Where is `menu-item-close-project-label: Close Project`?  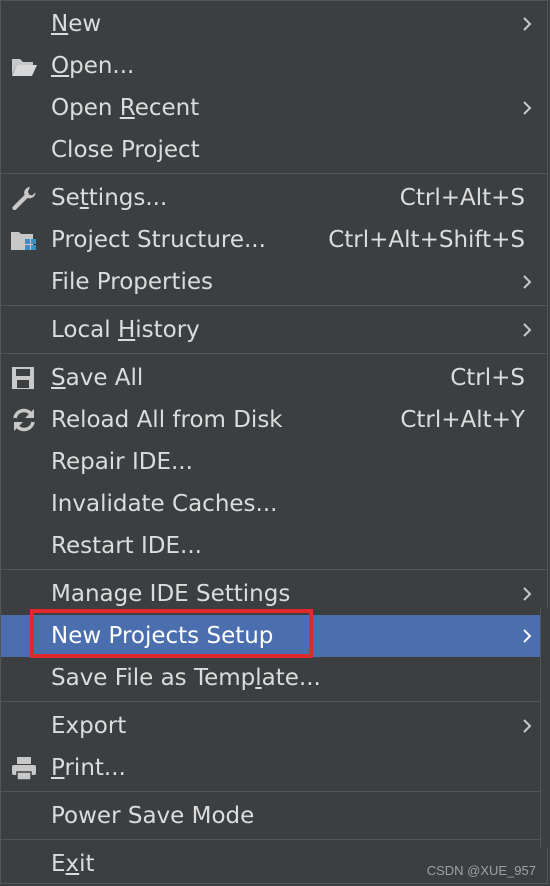
menu-item-close-project-label: Close Project is located at coordinates (125, 150).